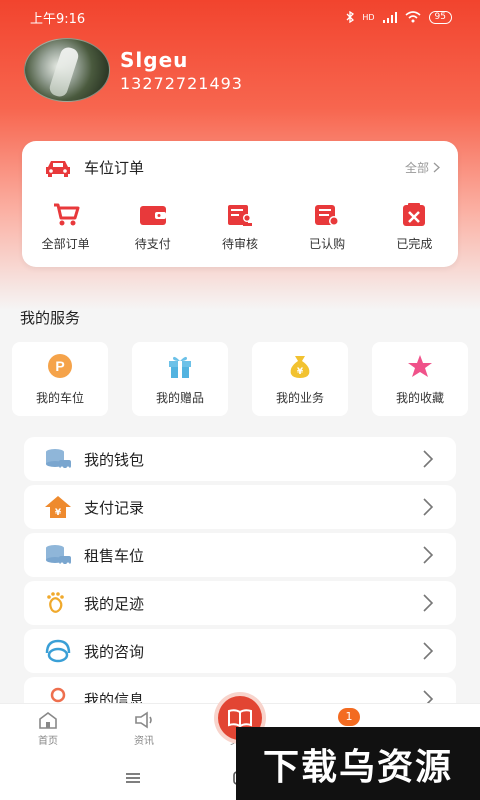 The height and width of the screenshot is (800, 480). I want to click on service-label: 我的赠品, so click(179, 397).